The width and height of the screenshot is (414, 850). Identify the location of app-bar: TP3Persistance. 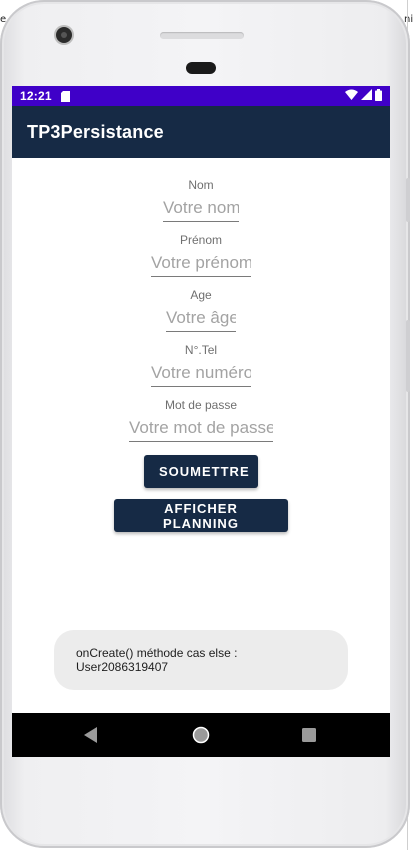
(201, 132).